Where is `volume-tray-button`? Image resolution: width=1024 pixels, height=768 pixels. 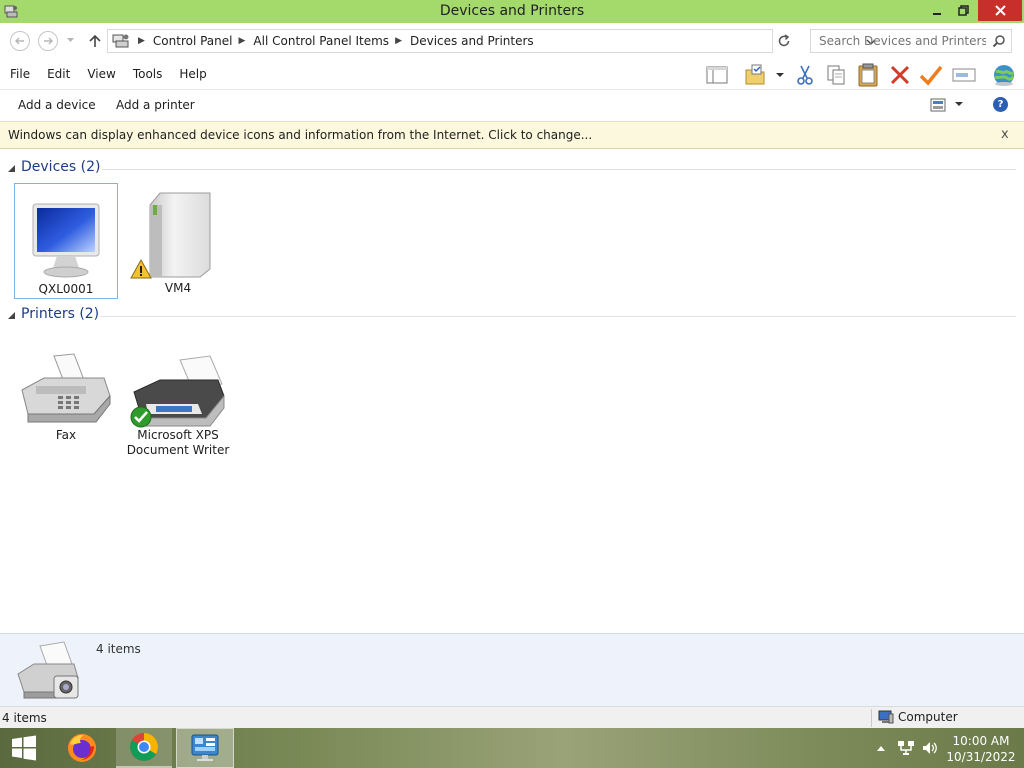
volume-tray-button is located at coordinates (930, 748).